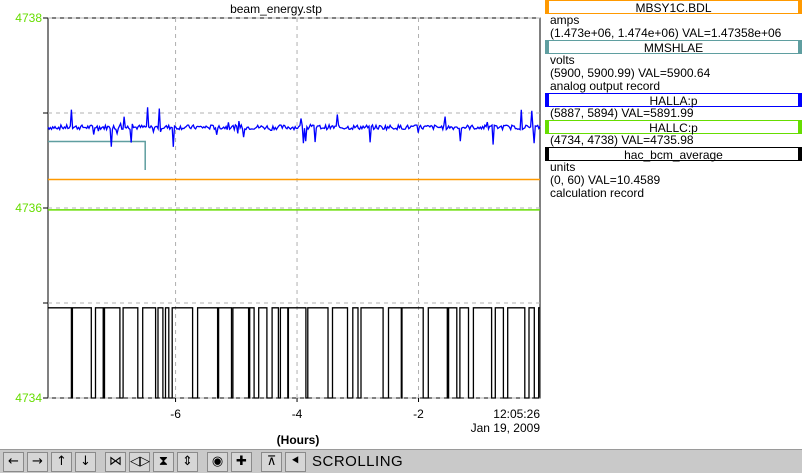 The width and height of the screenshot is (802, 473). What do you see at coordinates (298, 440) in the screenshot?
I see `x-axis-label: (Hours)` at bounding box center [298, 440].